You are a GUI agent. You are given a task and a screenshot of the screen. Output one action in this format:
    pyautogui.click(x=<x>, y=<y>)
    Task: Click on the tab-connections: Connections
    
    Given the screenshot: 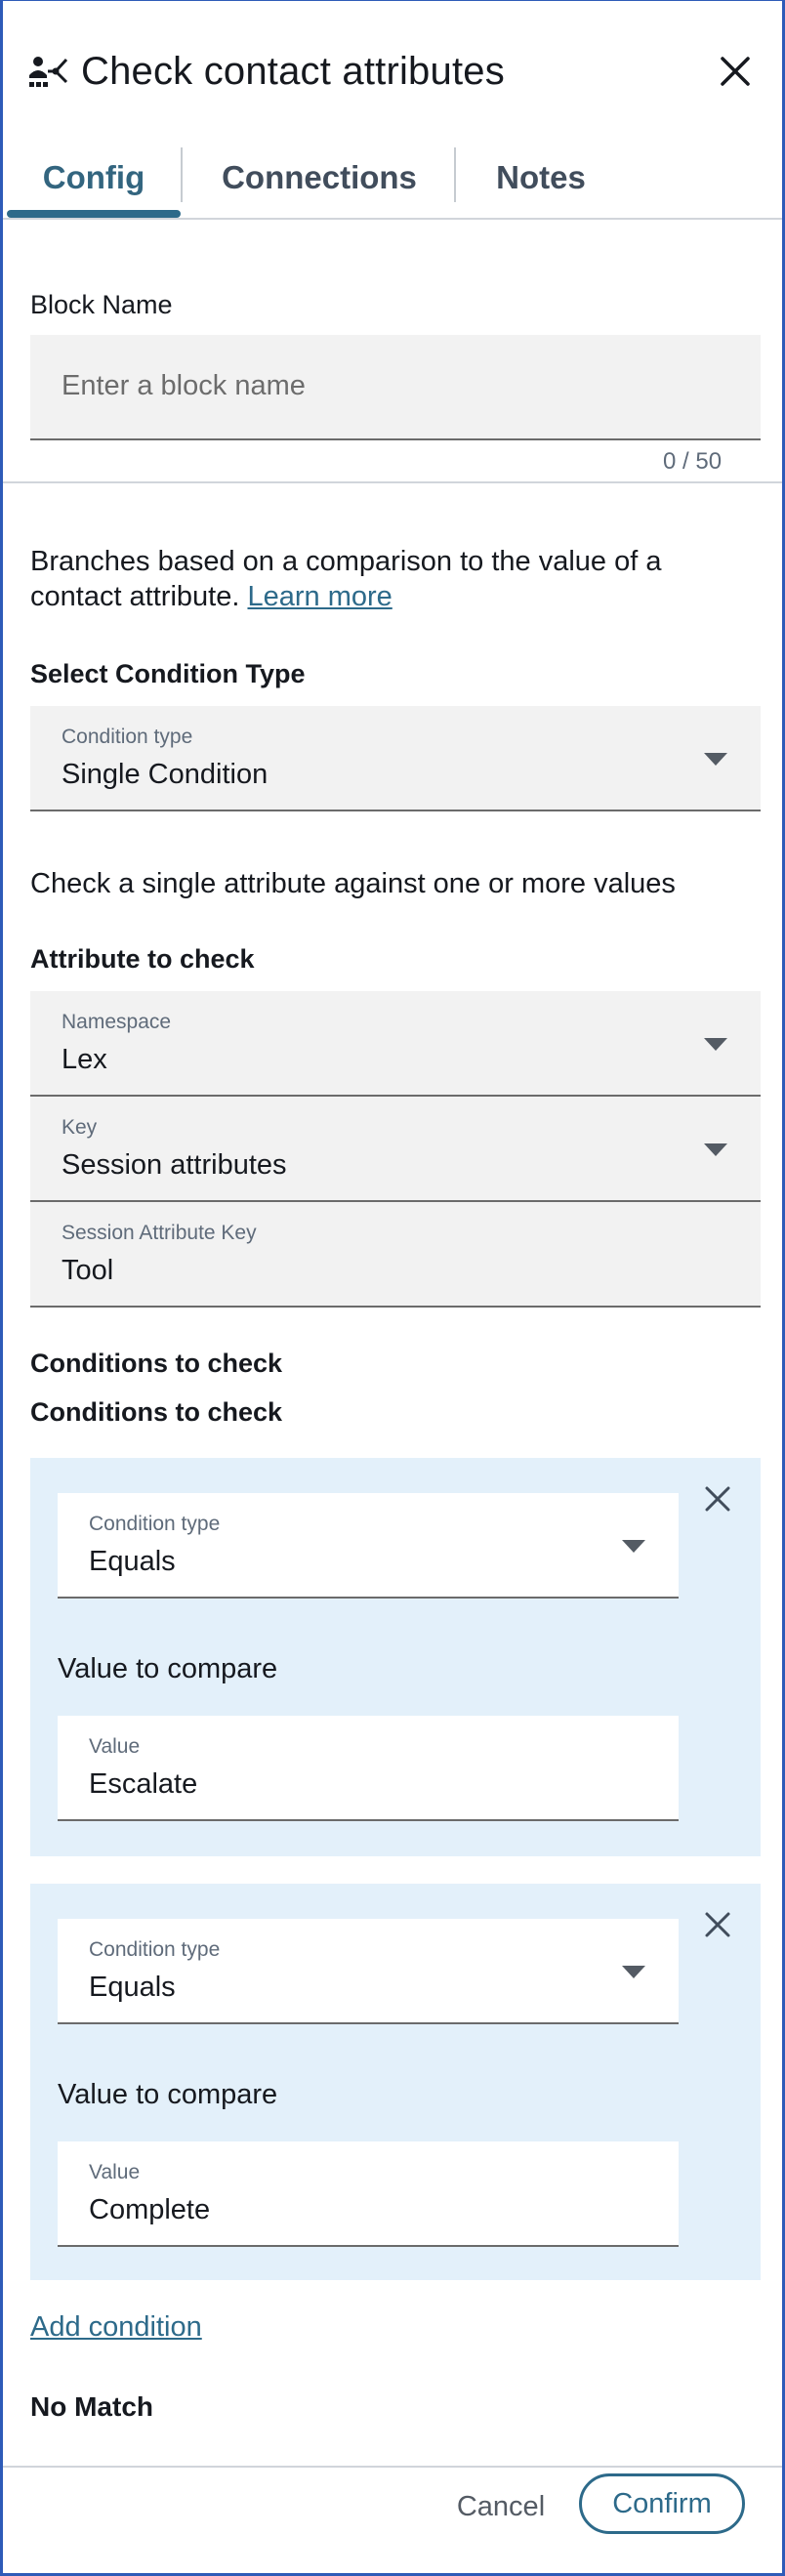 What is the action you would take?
    pyautogui.click(x=319, y=178)
    